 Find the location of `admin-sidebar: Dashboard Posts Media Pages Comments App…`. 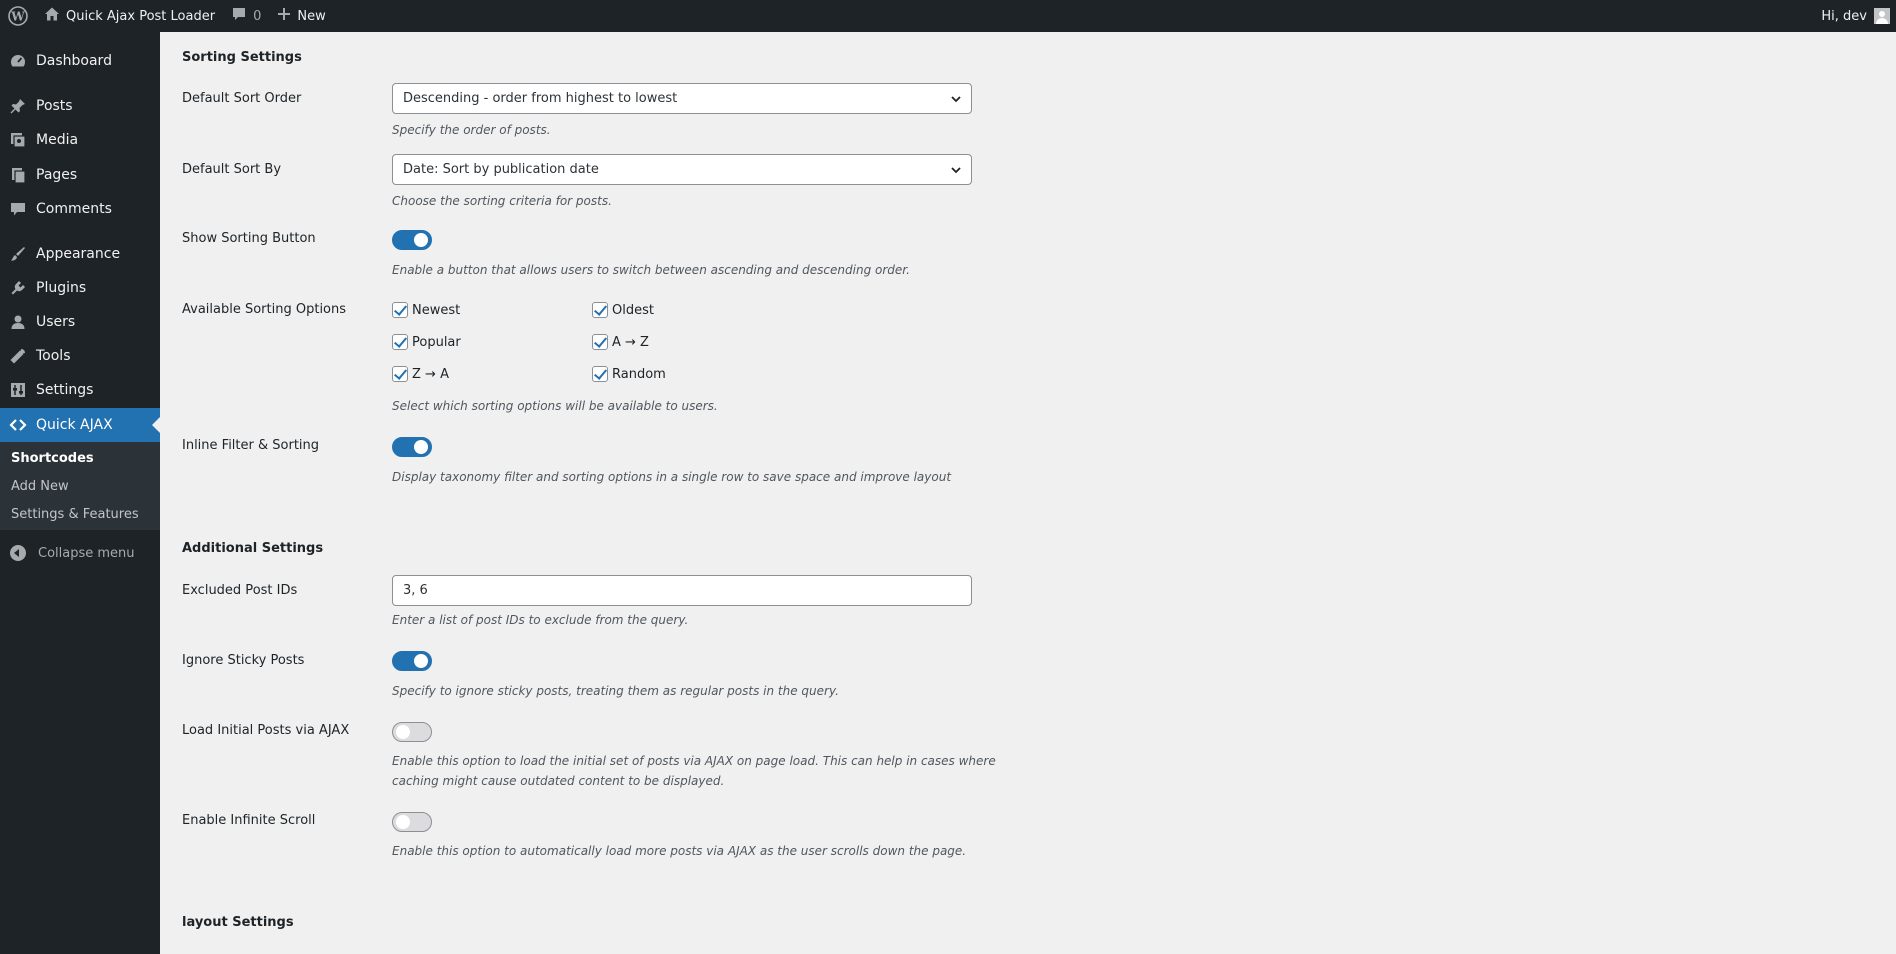

admin-sidebar: Dashboard Posts Media Pages Comments App… is located at coordinates (80, 493).